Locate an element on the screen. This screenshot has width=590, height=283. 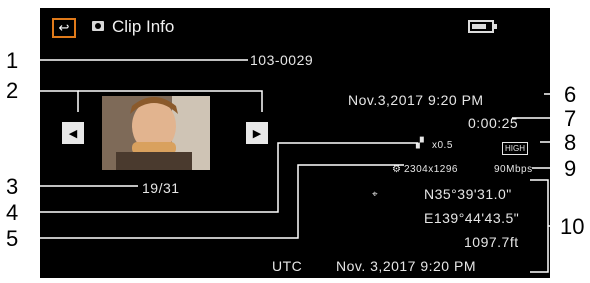
callout-4: 4 is located at coordinates (12, 212).